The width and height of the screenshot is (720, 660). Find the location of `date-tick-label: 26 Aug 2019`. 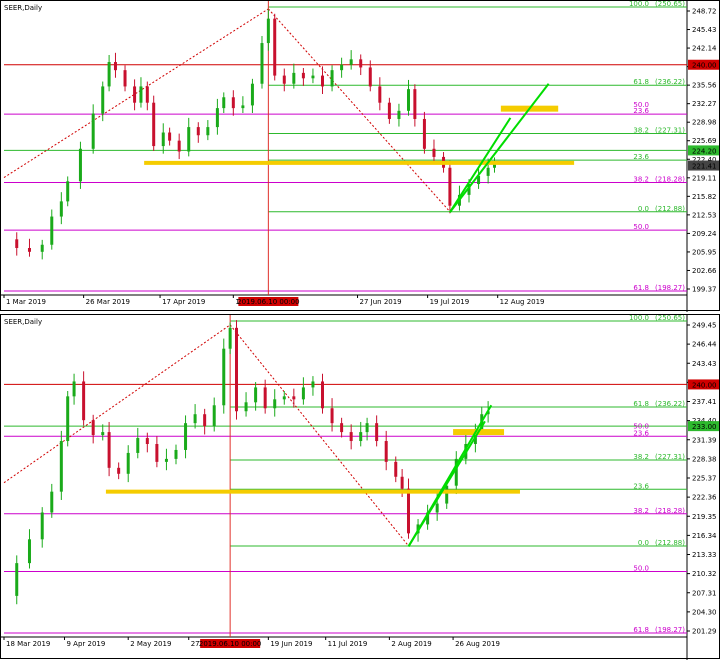

date-tick-label: 26 Aug 2019 is located at coordinates (477, 644).